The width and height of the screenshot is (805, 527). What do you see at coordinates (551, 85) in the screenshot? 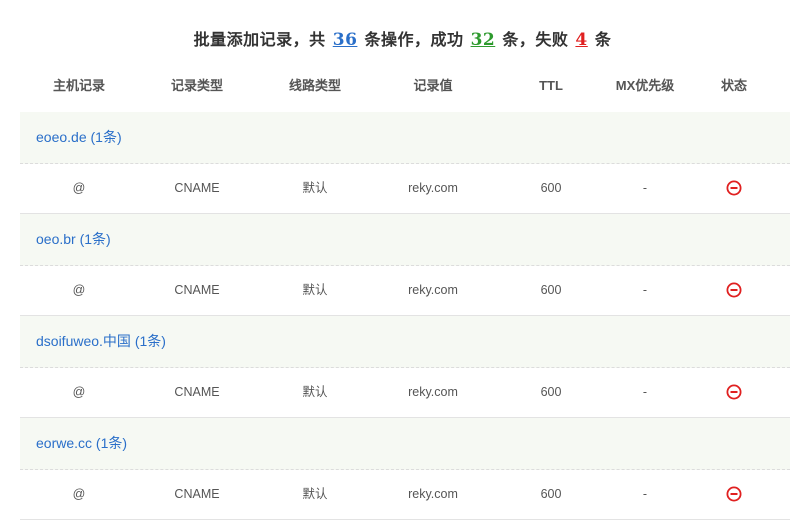
I see `column-header-ttl: TTL` at bounding box center [551, 85].